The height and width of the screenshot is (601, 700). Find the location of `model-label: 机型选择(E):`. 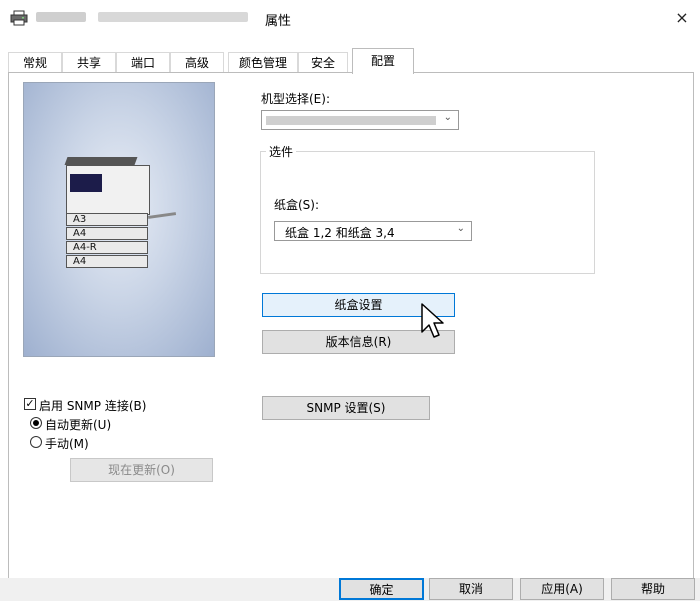

model-label: 机型选择(E): is located at coordinates (295, 99).